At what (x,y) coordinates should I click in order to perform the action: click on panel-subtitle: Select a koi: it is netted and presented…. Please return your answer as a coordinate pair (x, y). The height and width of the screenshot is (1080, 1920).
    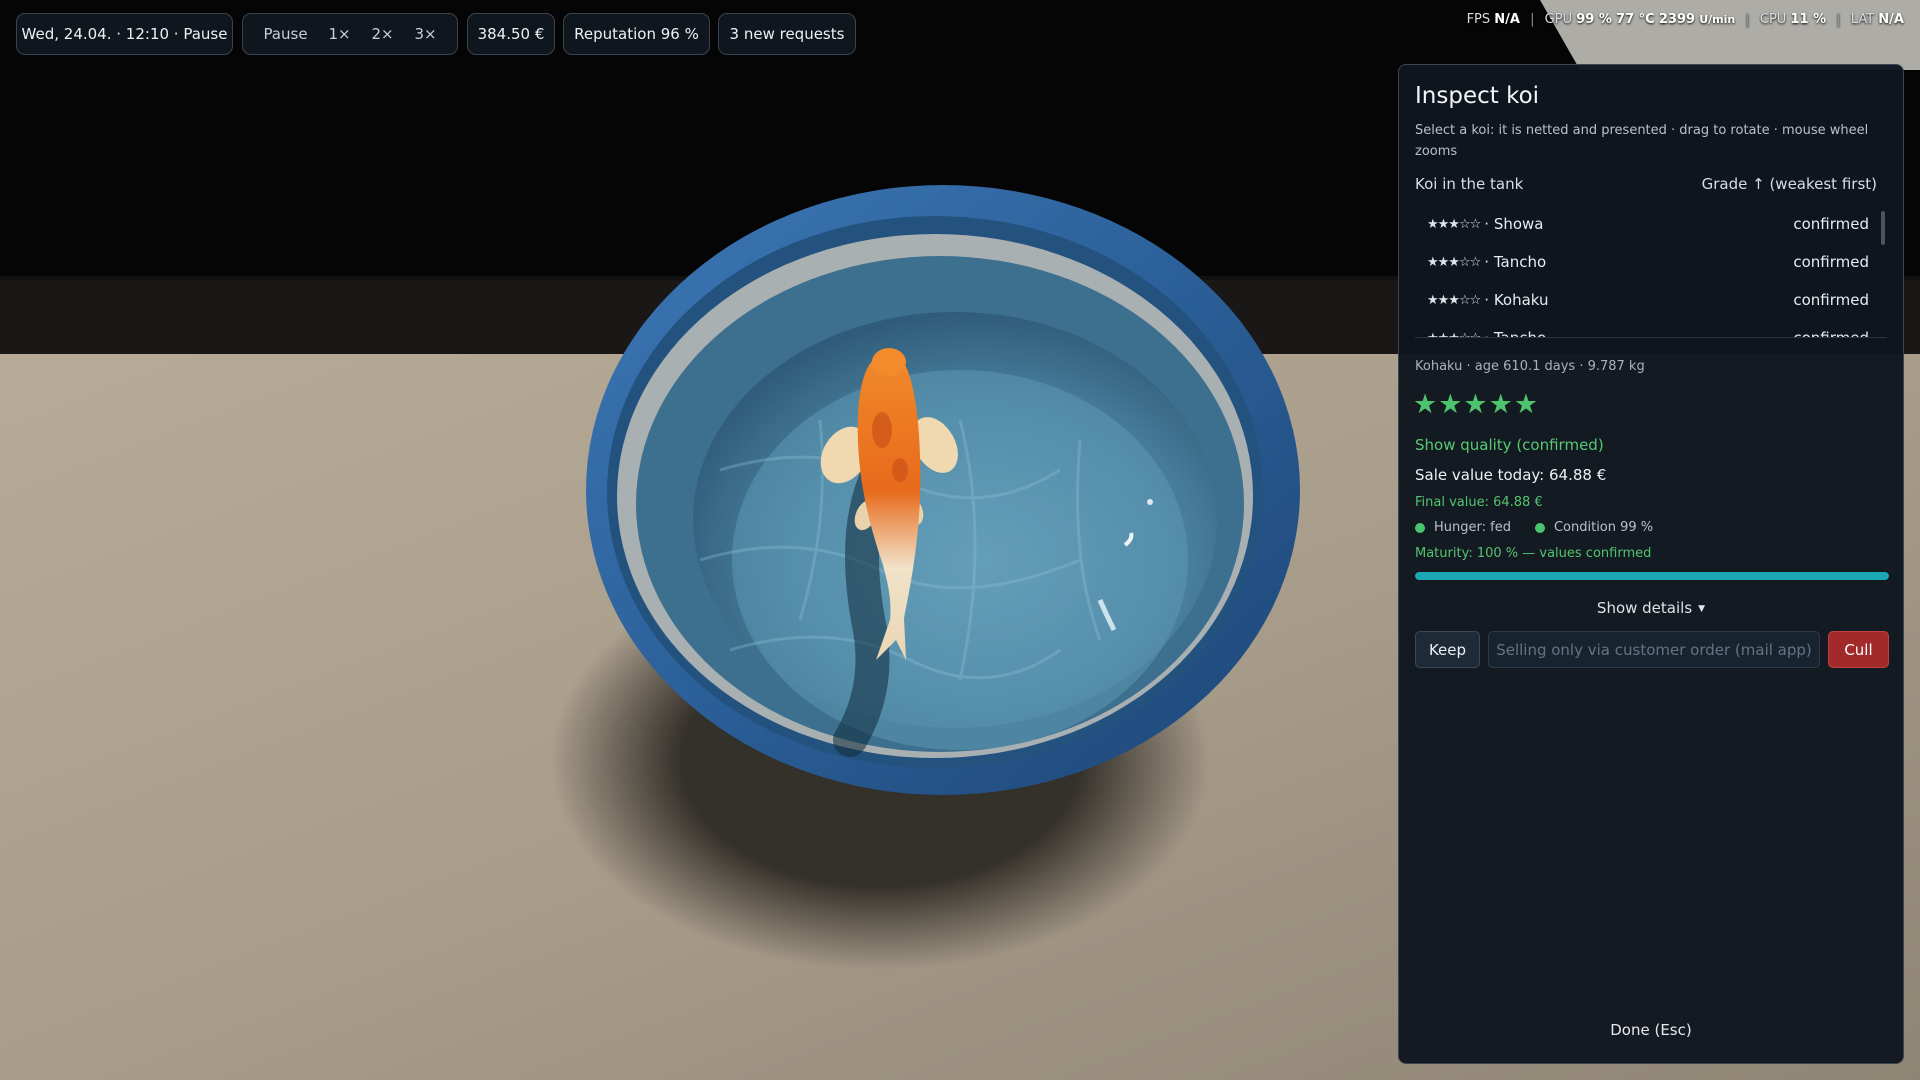
    Looking at the image, I should click on (1642, 141).